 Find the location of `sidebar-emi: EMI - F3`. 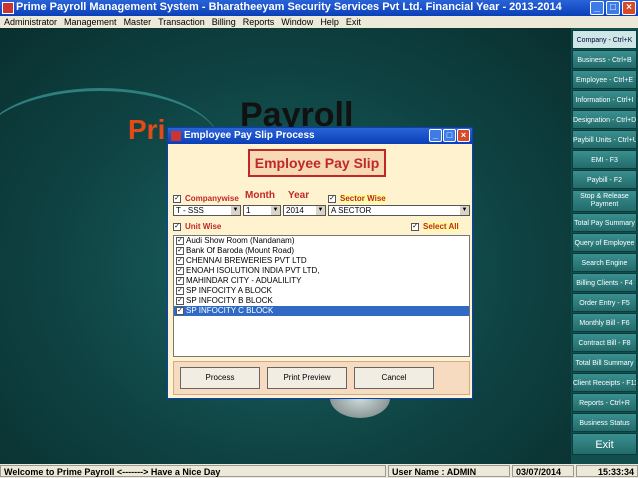

sidebar-emi: EMI - F3 is located at coordinates (604, 159).